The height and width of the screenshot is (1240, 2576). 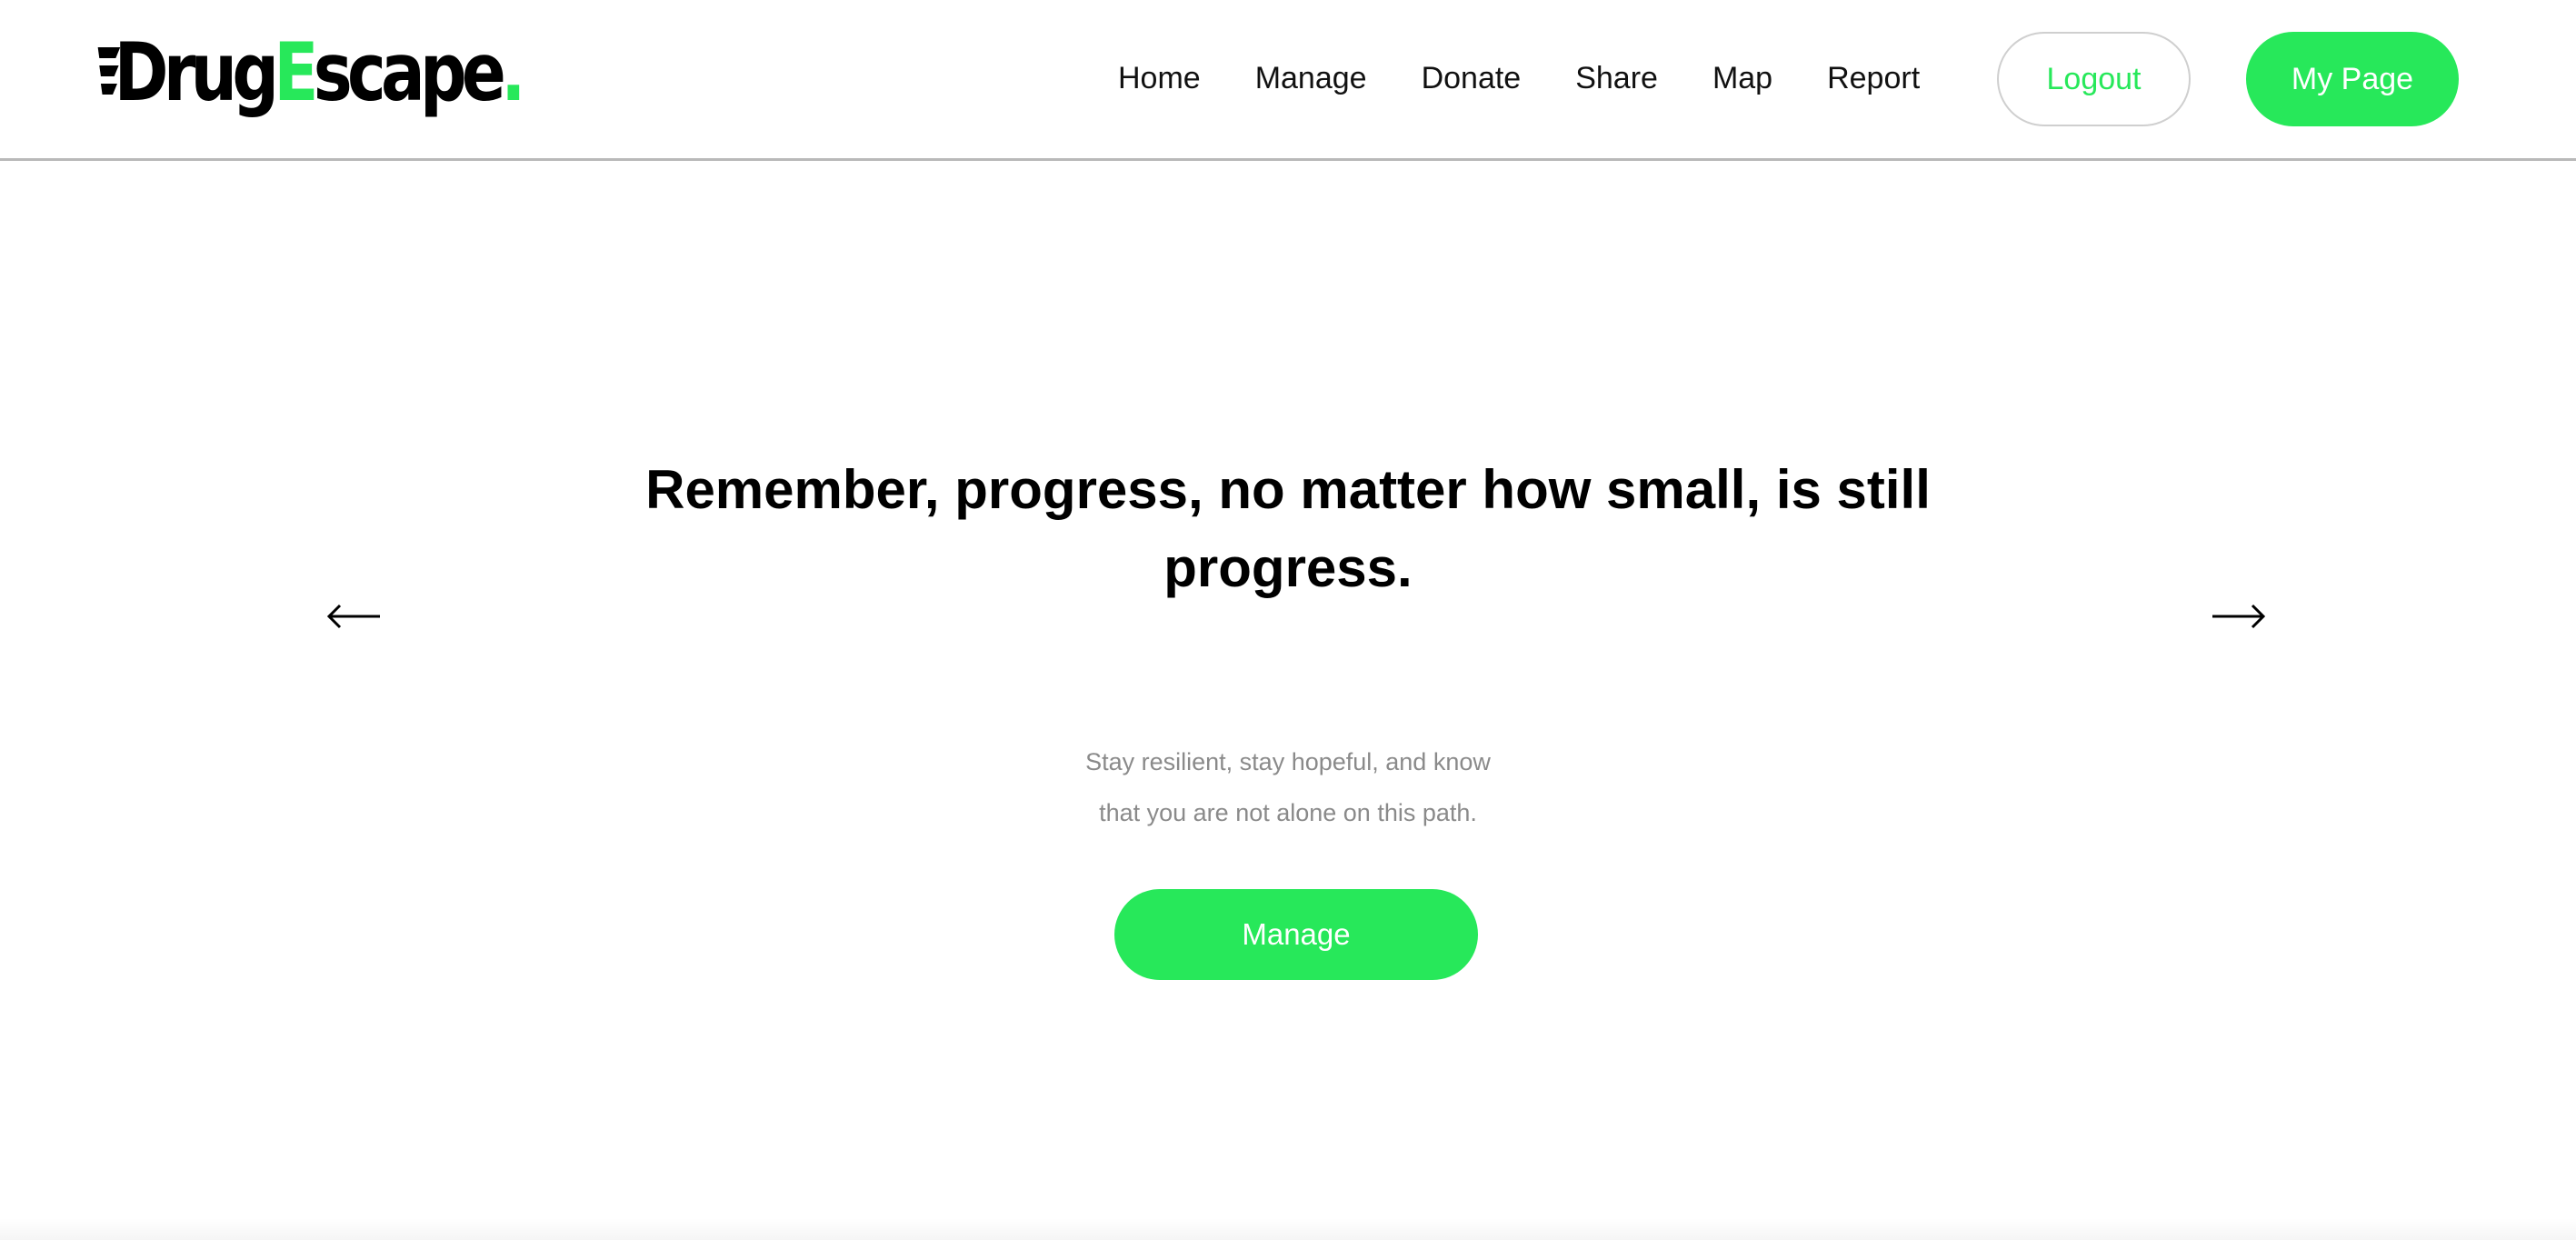 What do you see at coordinates (353, 617) in the screenshot?
I see `arrow-left-icon` at bounding box center [353, 617].